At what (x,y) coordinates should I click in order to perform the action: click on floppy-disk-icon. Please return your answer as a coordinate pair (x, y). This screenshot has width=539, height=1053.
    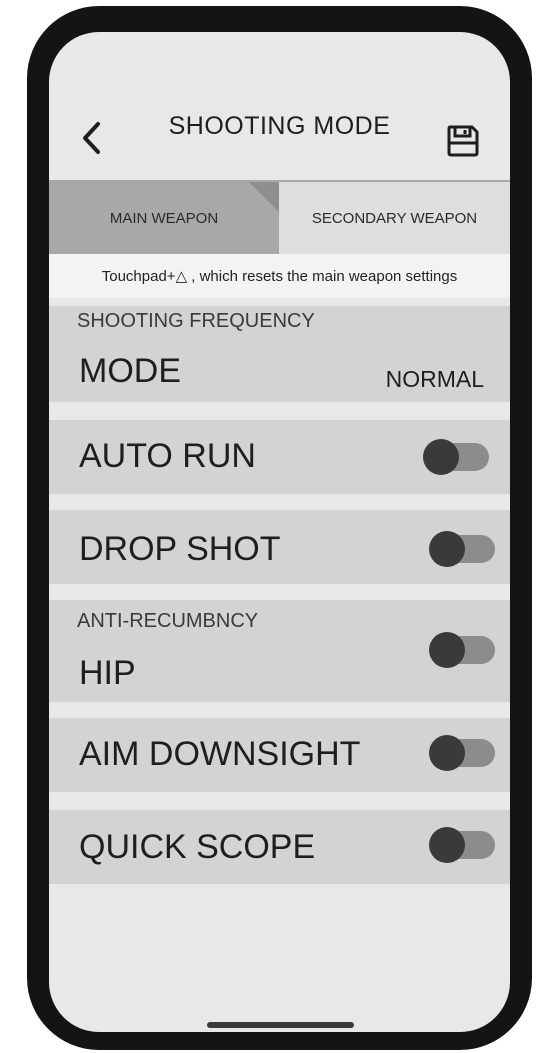
    Looking at the image, I should click on (463, 141).